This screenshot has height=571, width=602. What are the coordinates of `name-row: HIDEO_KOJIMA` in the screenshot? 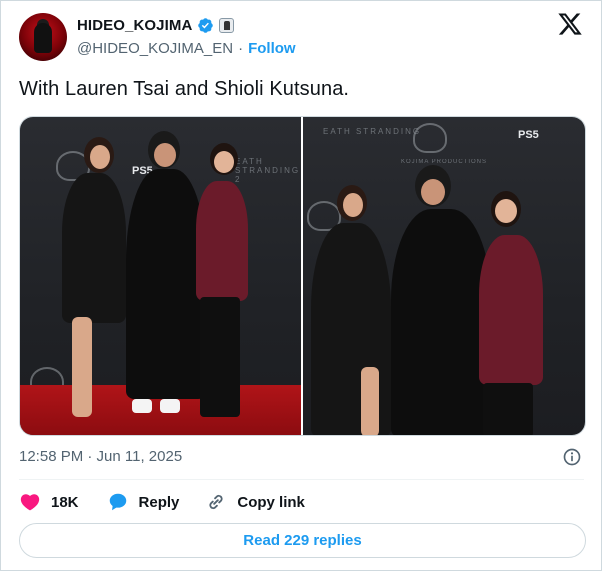 It's located at (156, 25).